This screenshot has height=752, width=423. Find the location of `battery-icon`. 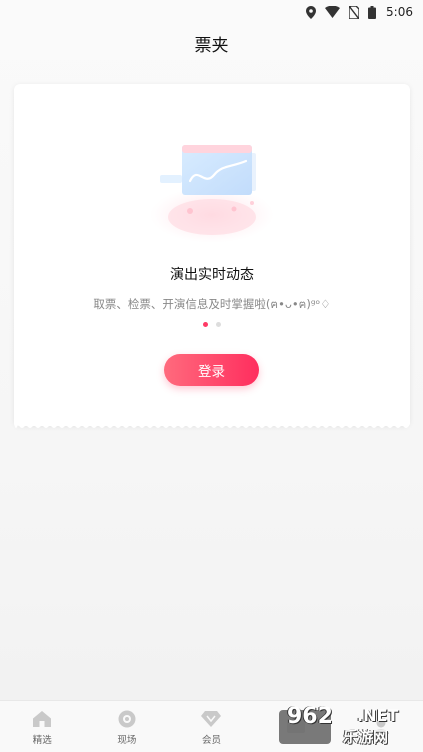

battery-icon is located at coordinates (372, 12).